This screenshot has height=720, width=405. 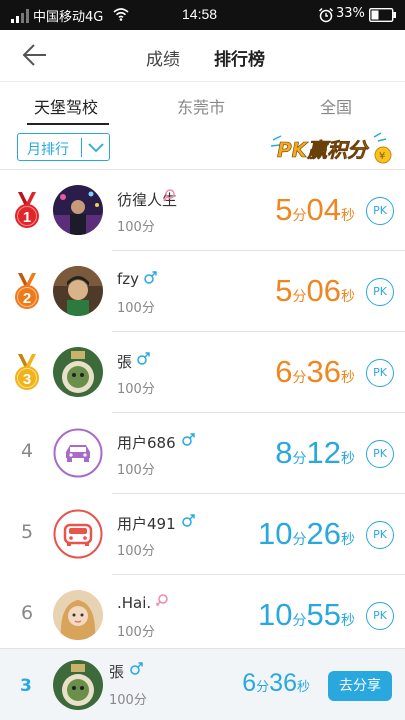 What do you see at coordinates (306, 533) in the screenshot?
I see `time-value: 10分26秒` at bounding box center [306, 533].